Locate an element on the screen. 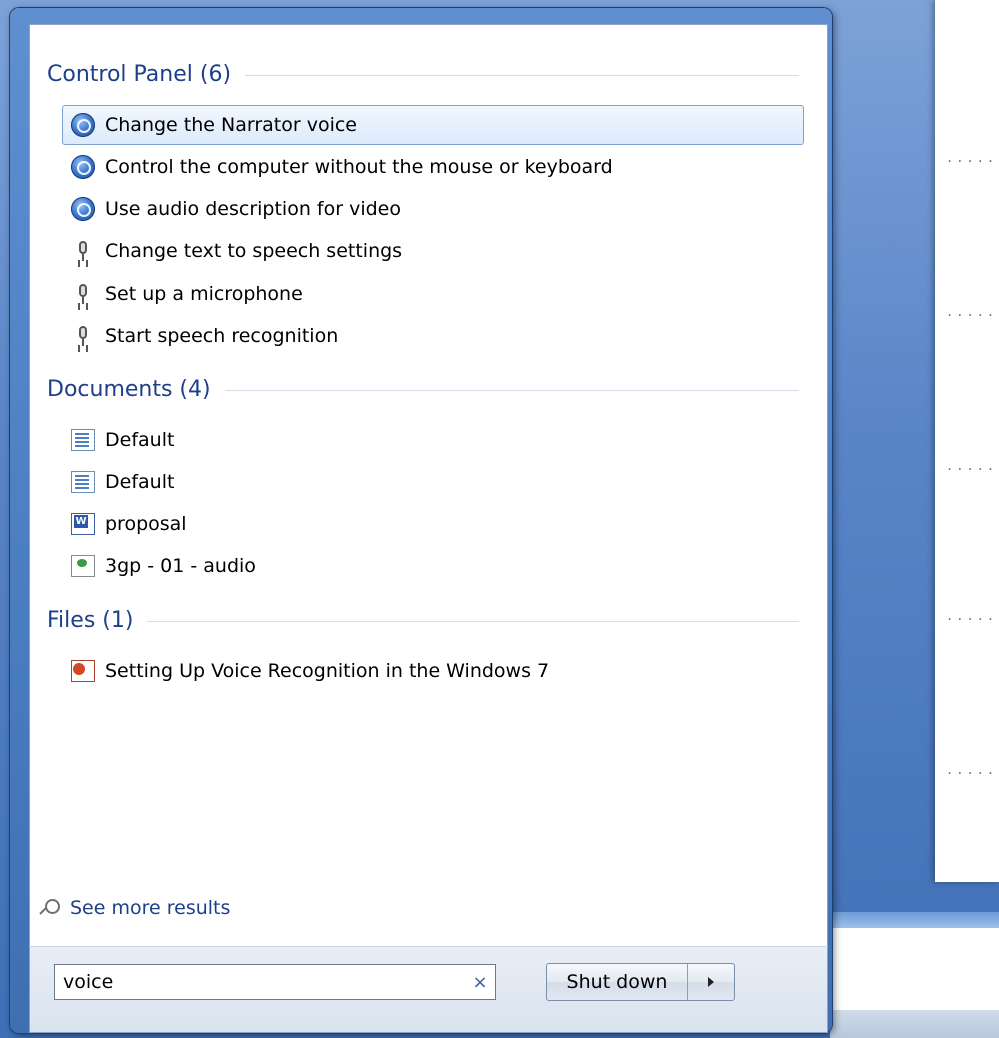 The width and height of the screenshot is (999, 1038). result-label: Change text to speech settings is located at coordinates (254, 251).